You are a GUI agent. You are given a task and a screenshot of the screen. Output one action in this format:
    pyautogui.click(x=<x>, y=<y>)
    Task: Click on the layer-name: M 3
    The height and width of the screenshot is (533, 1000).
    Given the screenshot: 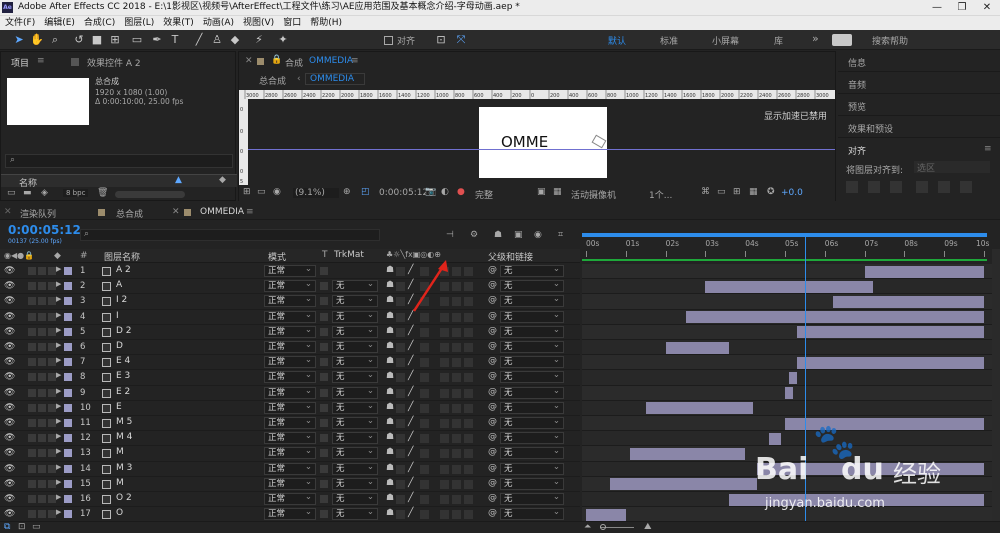 What is the action you would take?
    pyautogui.click(x=124, y=468)
    